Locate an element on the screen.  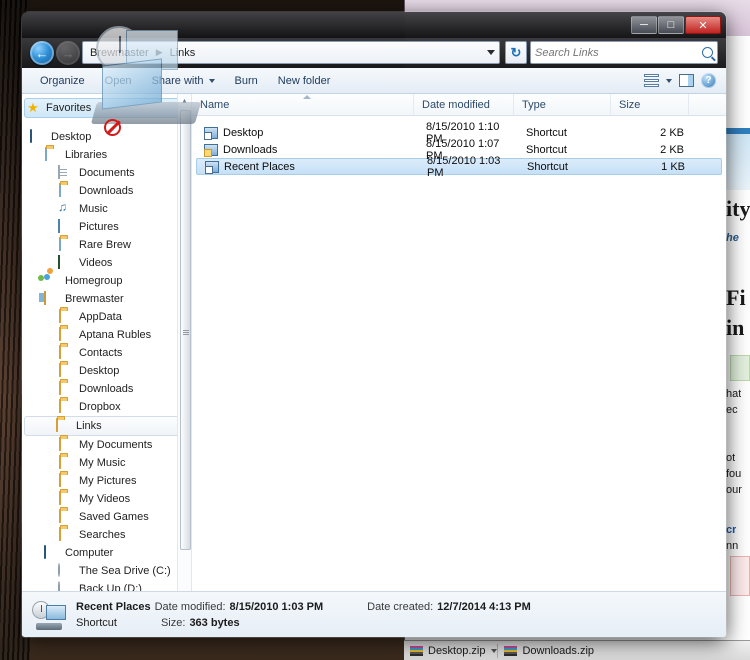
open-label: Open is located at coordinates (118, 80).